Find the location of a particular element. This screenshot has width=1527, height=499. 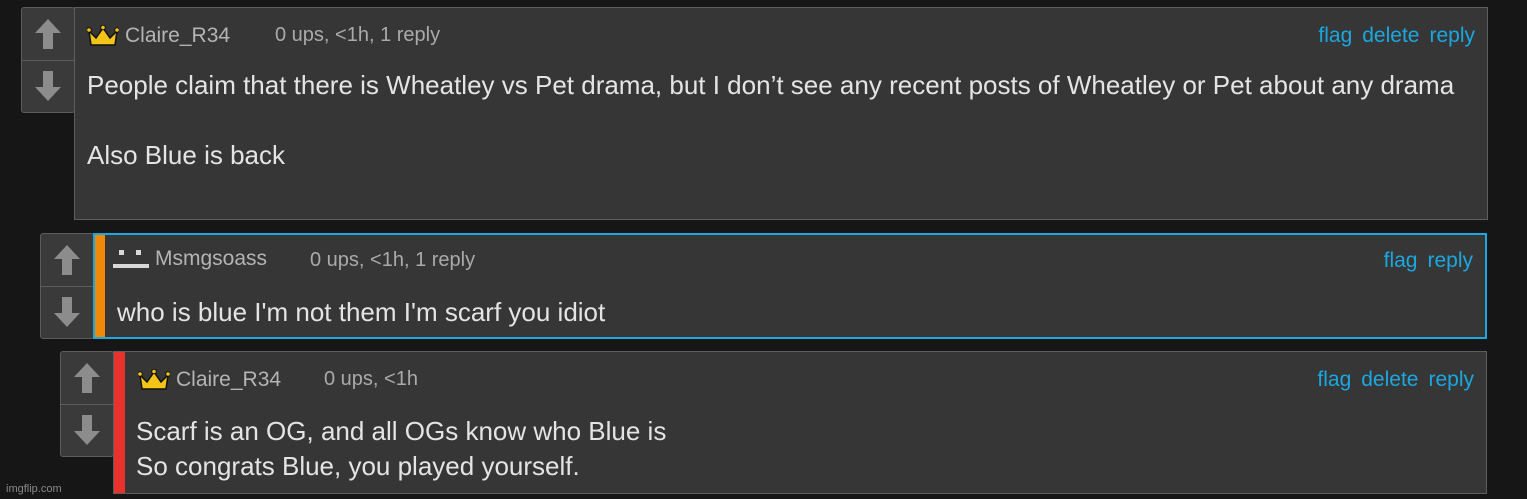

face-icon is located at coordinates (131, 259).